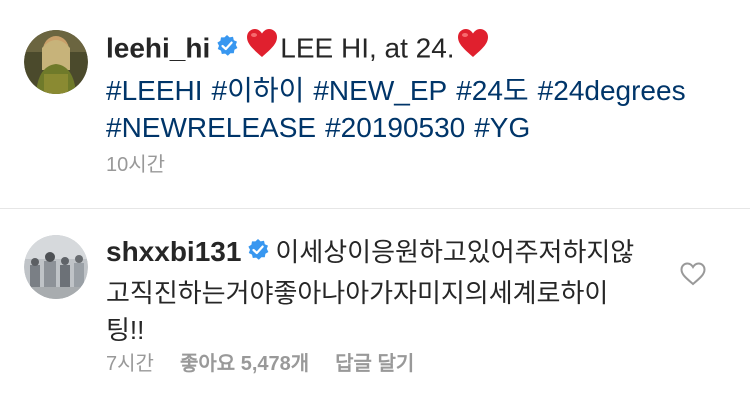  I want to click on comment-username: shxxbi131, so click(173, 251).